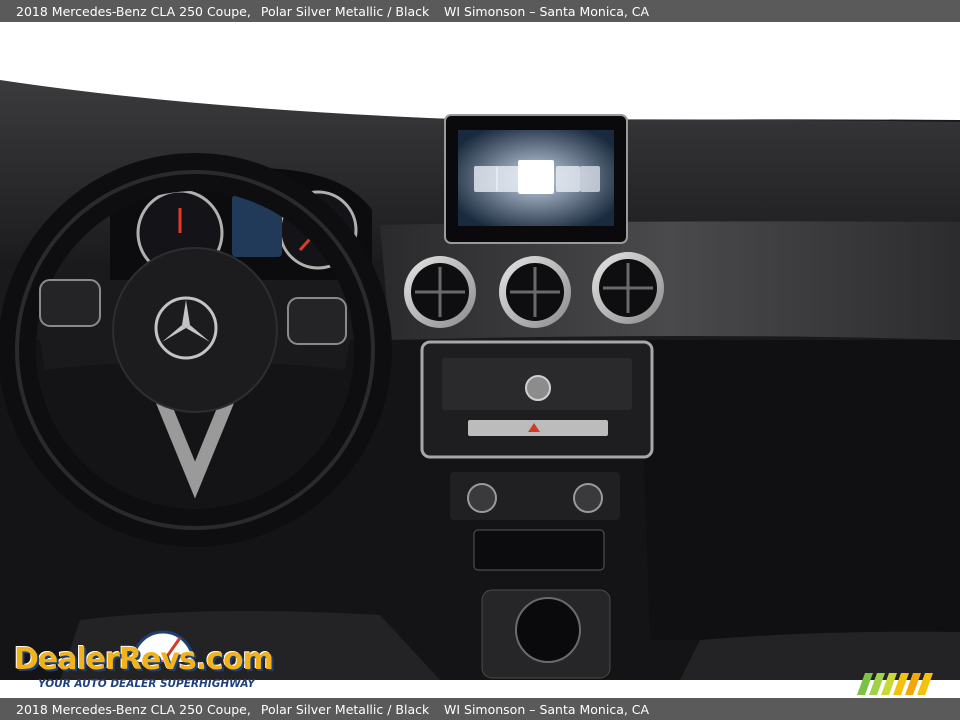 Image resolution: width=960 pixels, height=720 pixels. Describe the element at coordinates (800, 490) in the screenshot. I see `glove-box` at that location.